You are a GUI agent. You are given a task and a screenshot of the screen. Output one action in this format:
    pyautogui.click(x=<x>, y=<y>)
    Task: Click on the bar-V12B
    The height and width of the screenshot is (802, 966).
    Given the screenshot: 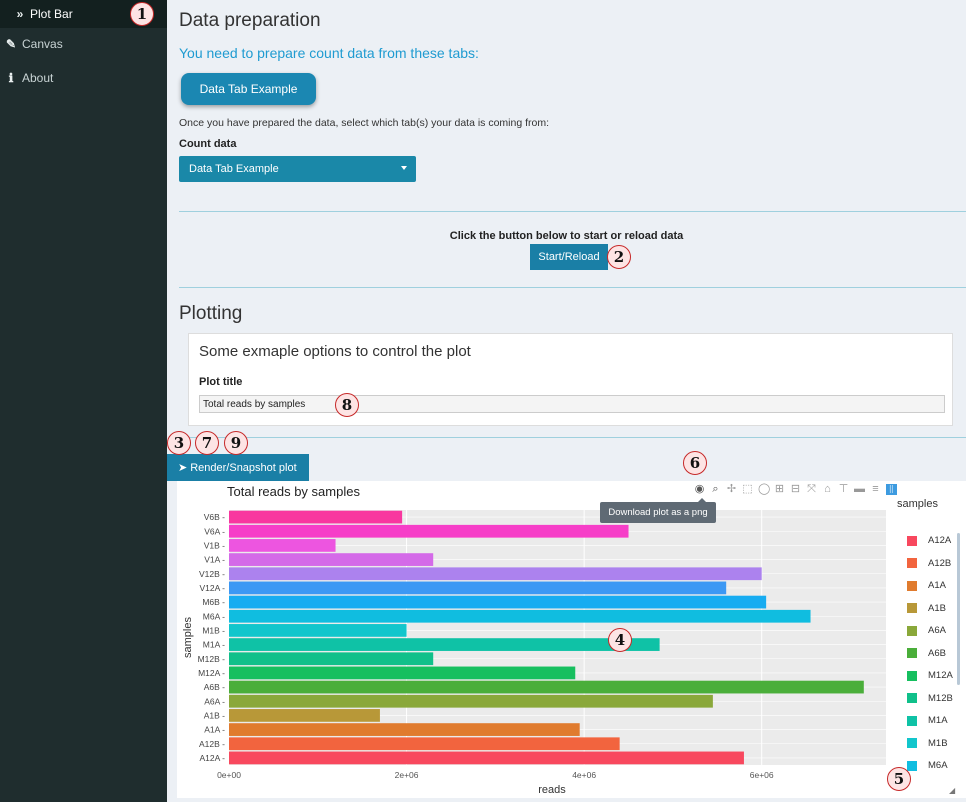 What is the action you would take?
    pyautogui.click(x=495, y=574)
    